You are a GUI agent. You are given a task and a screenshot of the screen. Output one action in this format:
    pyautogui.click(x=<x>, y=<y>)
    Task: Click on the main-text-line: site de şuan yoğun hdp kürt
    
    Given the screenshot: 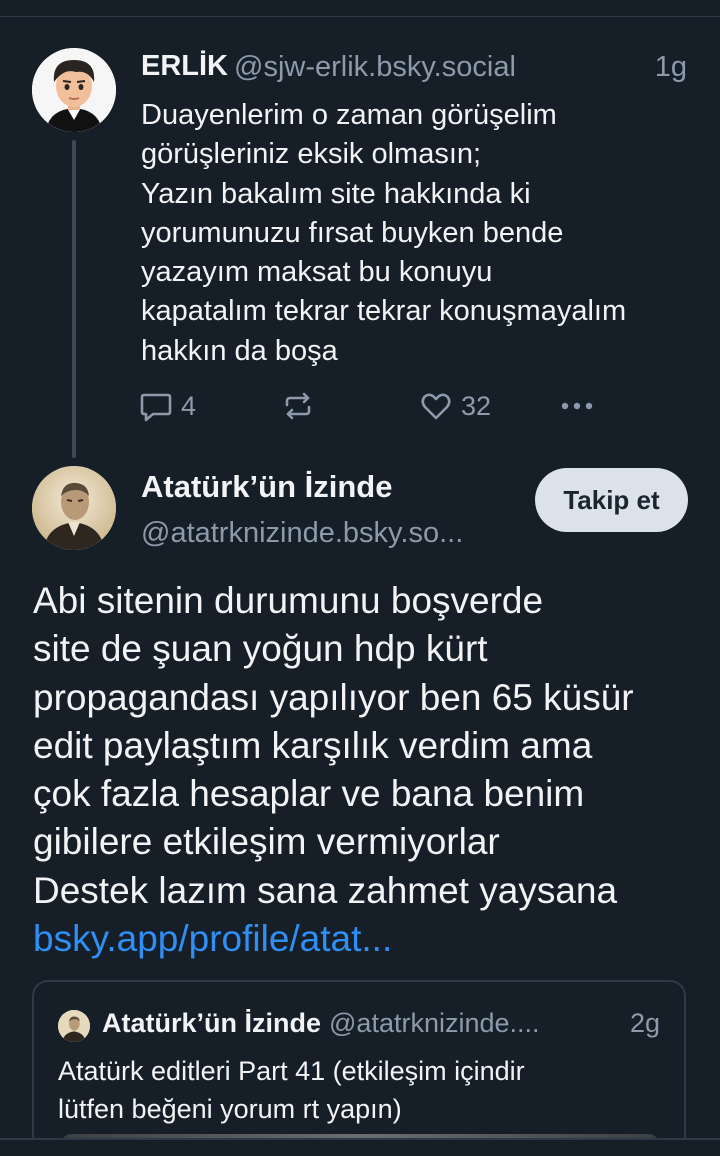 What is the action you would take?
    pyautogui.click(x=260, y=649)
    